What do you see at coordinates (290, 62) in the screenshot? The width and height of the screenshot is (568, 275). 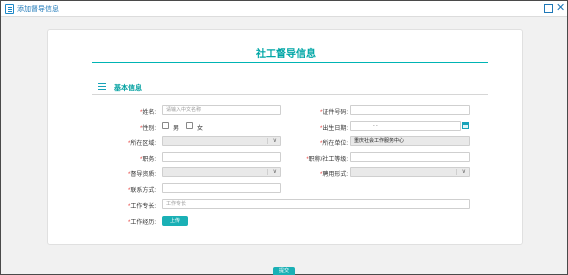 I see `title-divider` at bounding box center [290, 62].